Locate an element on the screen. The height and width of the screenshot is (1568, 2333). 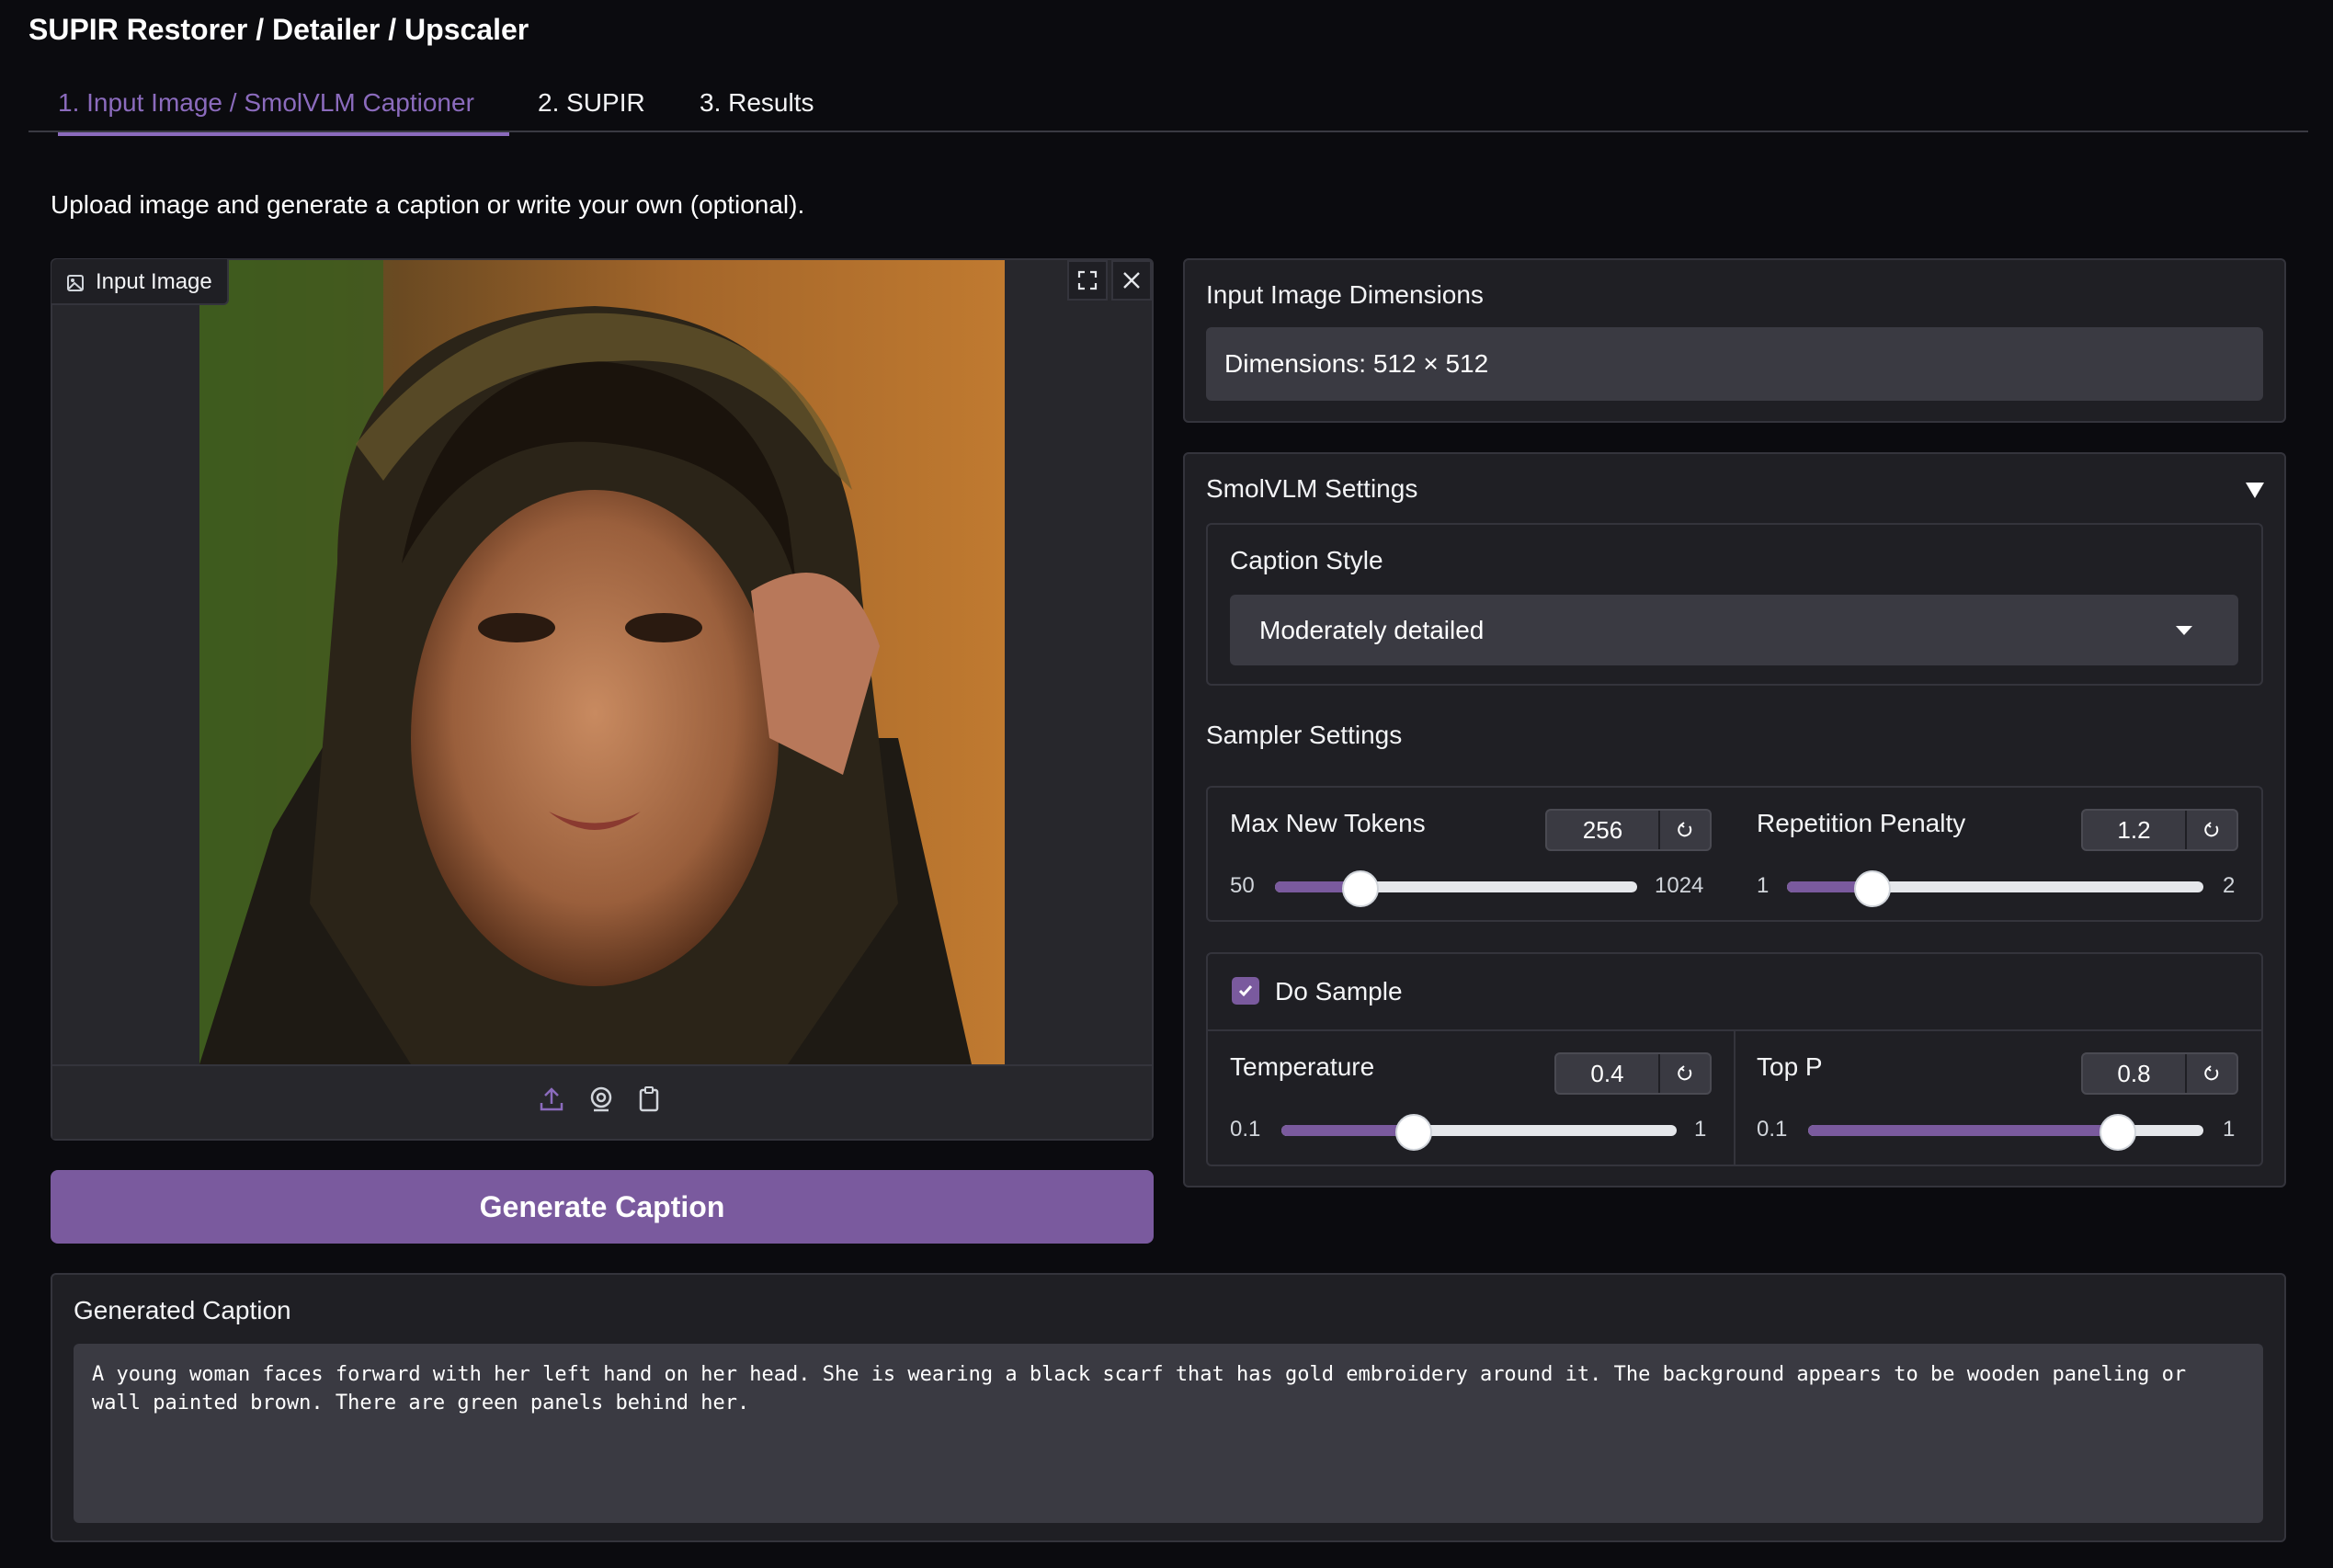
repetition-penalty-label: Repetition Penalty is located at coordinates (1861, 823).